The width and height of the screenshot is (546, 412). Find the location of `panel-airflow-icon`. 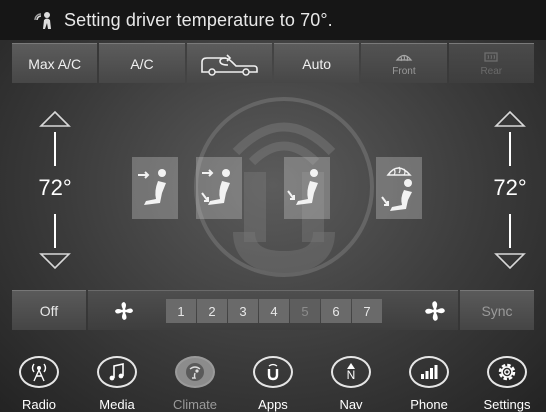

panel-airflow-icon is located at coordinates (152, 187).